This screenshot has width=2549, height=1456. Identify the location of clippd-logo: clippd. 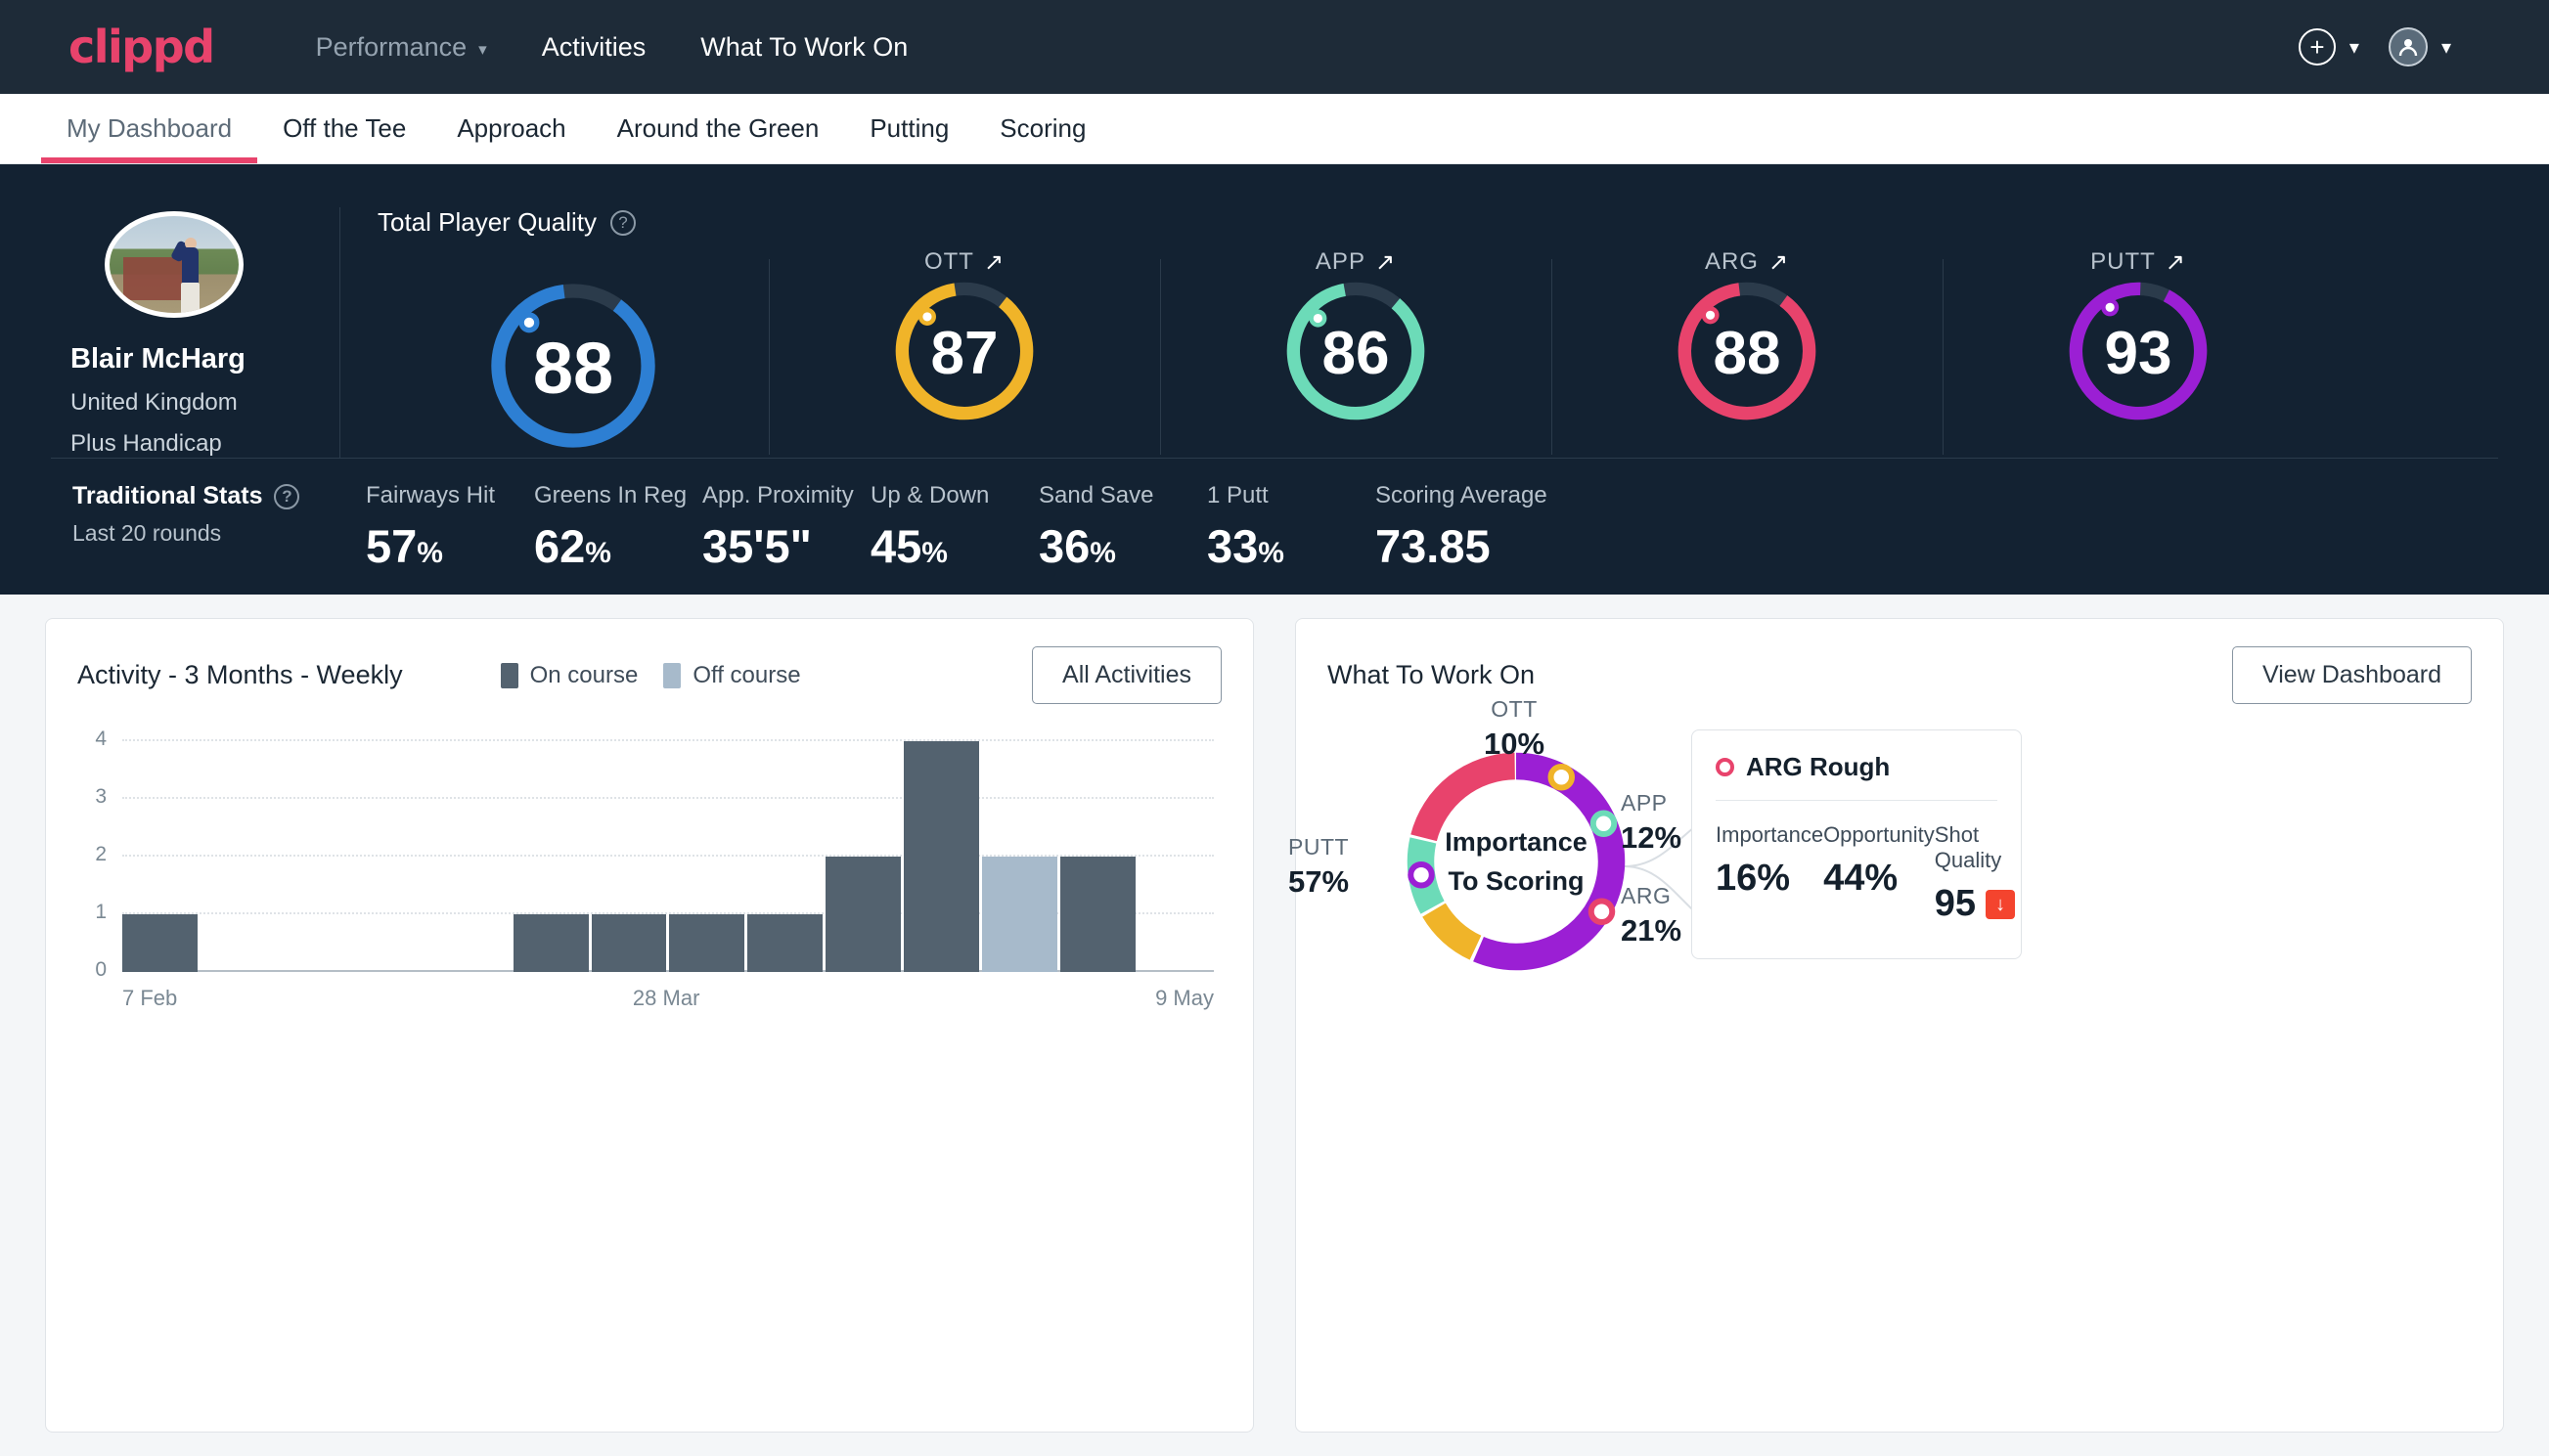
(142, 47).